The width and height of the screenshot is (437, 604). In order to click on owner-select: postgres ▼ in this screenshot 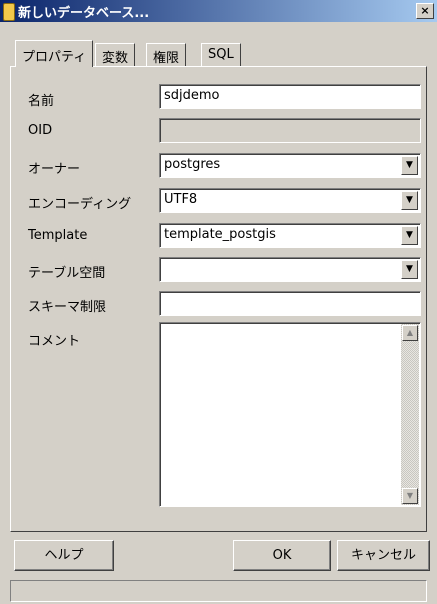, I will do `click(290, 165)`.